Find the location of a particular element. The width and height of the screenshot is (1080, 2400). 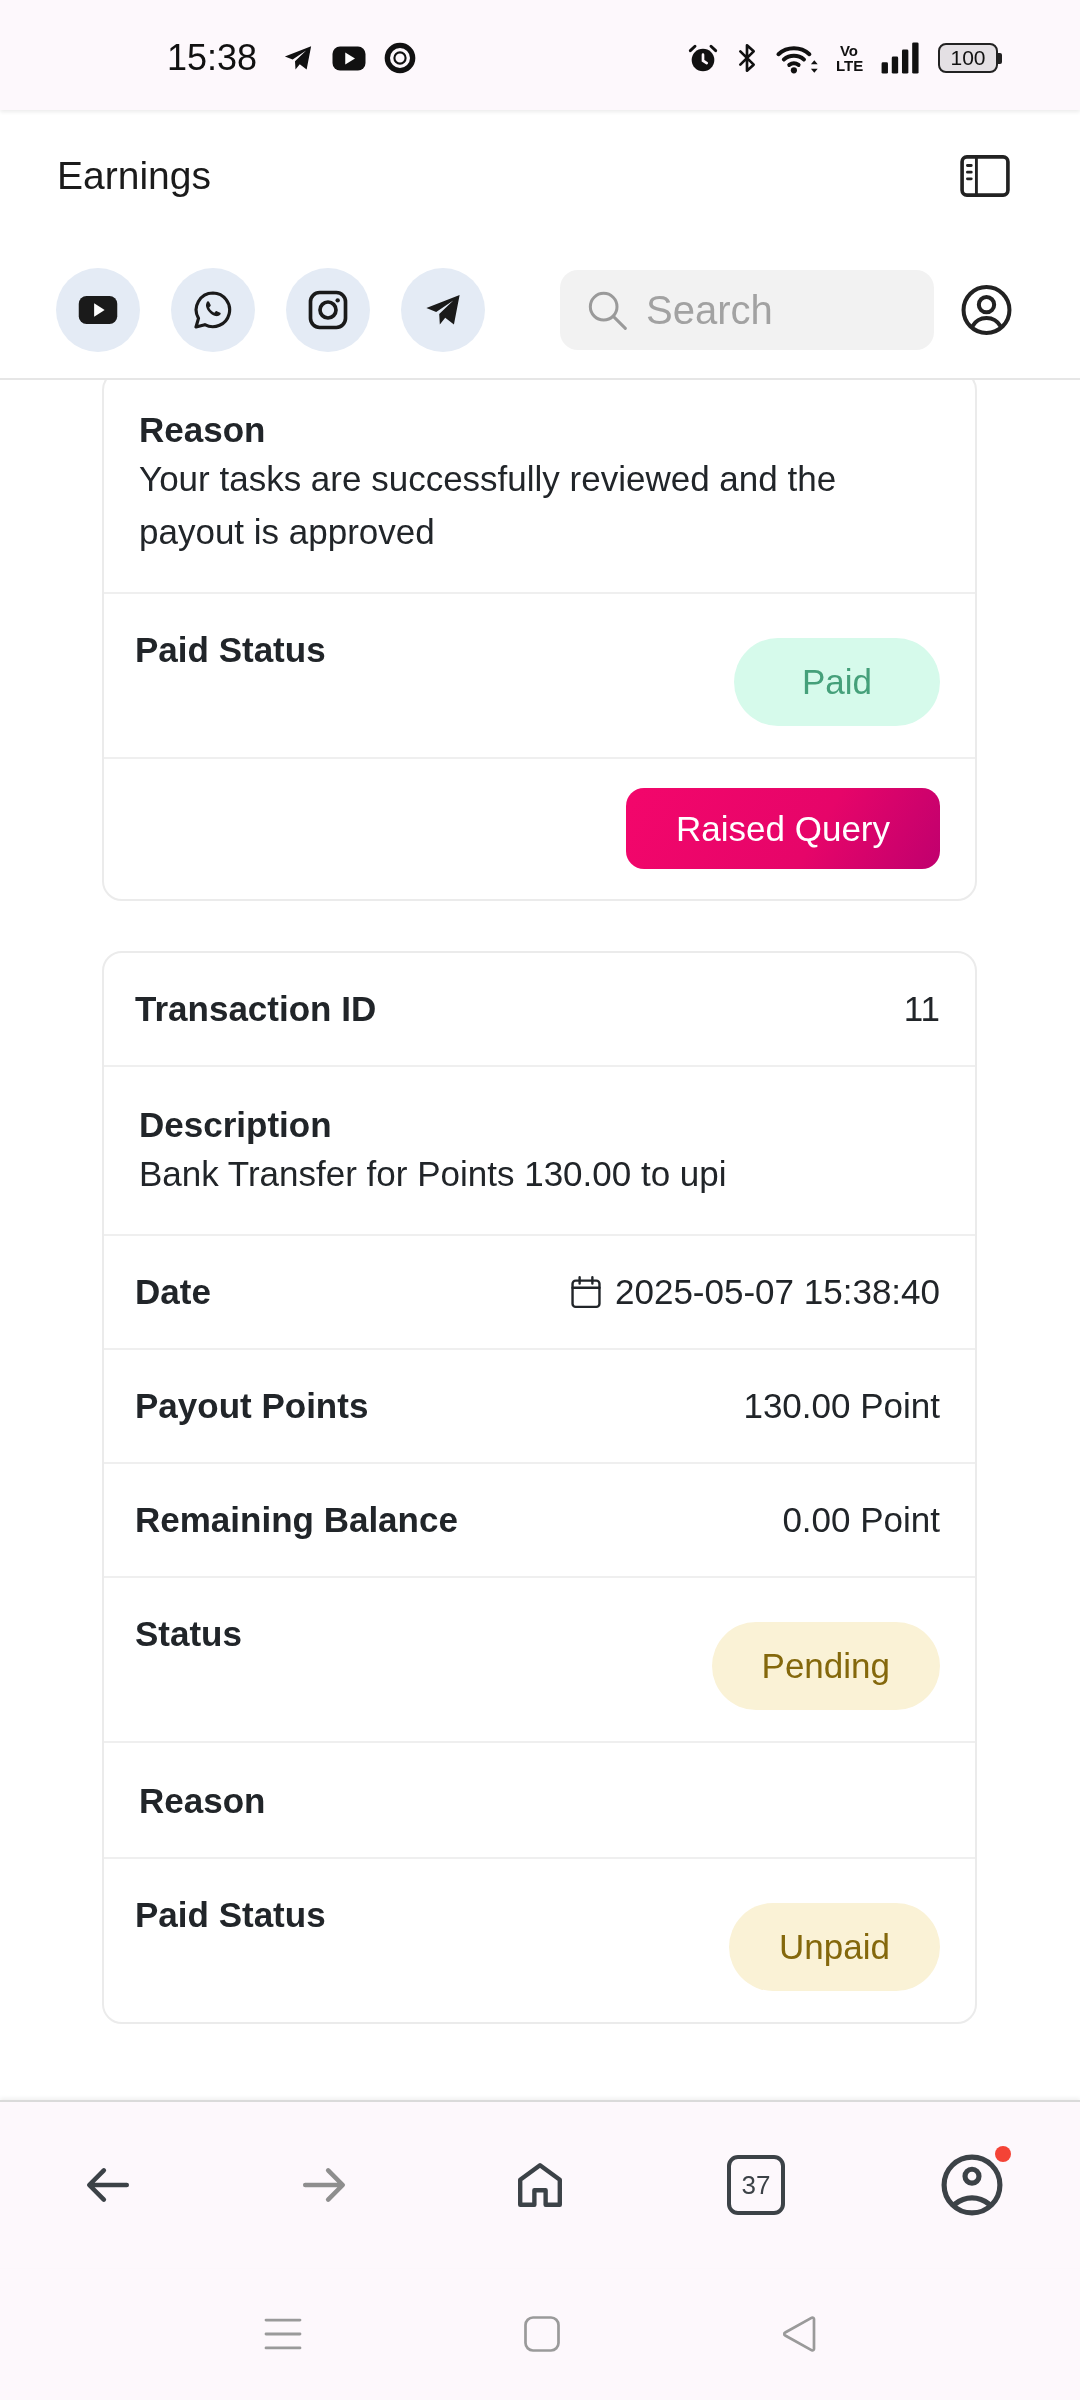

status-badge: Paid is located at coordinates (837, 682).